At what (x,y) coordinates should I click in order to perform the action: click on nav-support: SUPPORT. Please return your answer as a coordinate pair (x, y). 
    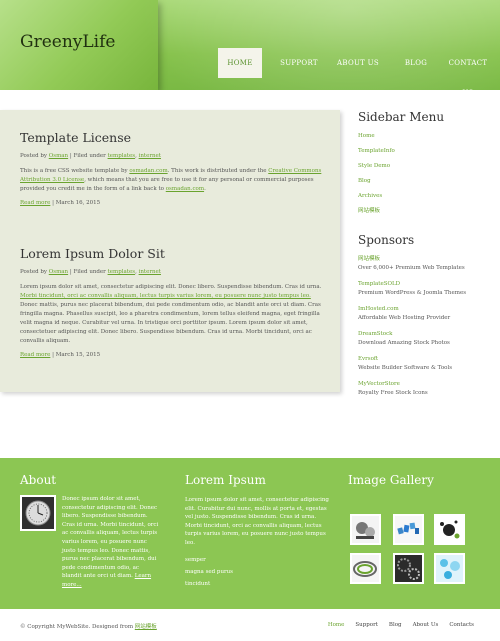
    Looking at the image, I should click on (299, 63).